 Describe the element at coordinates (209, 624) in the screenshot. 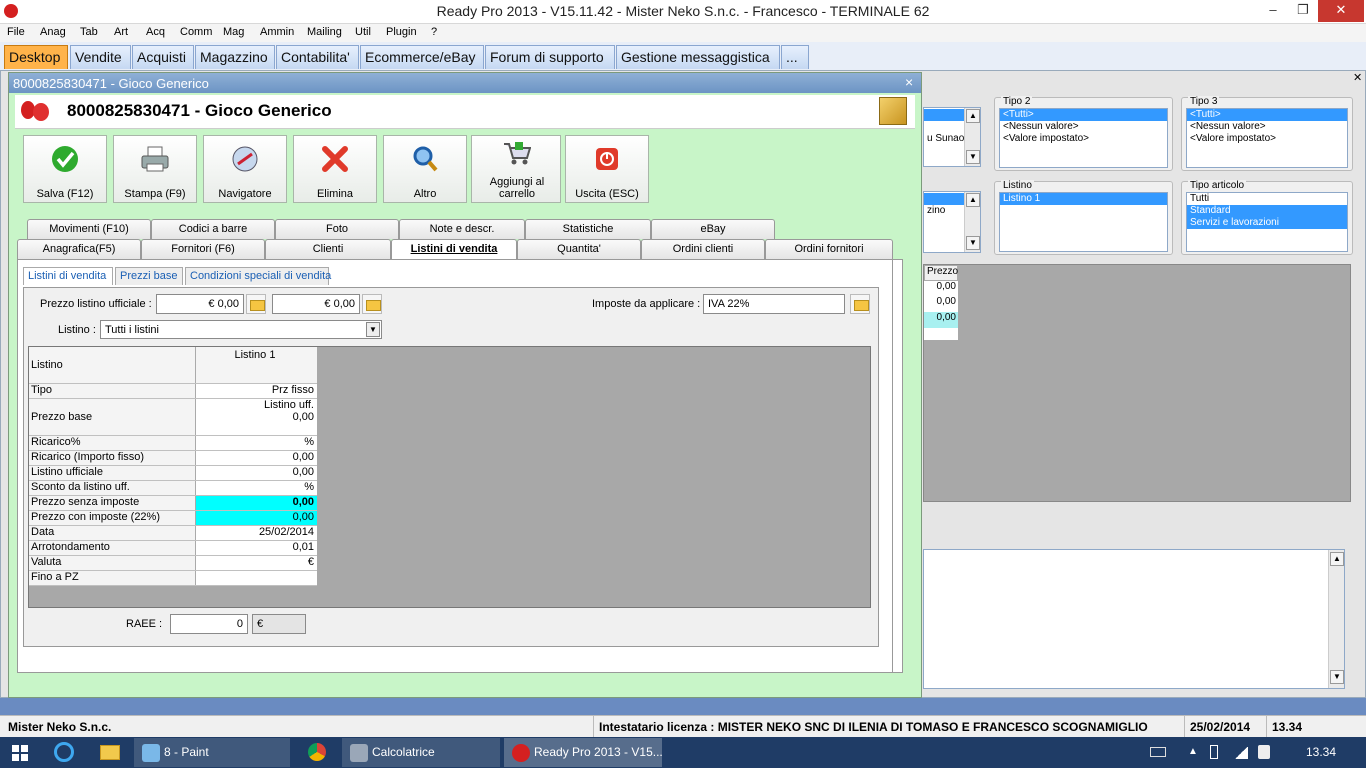

I see `raee-field: 0` at that location.